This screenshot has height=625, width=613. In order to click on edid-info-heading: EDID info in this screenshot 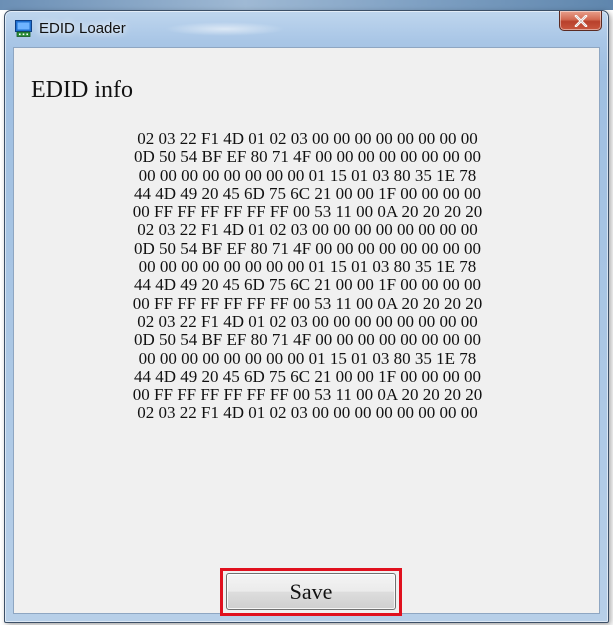, I will do `click(82, 90)`.